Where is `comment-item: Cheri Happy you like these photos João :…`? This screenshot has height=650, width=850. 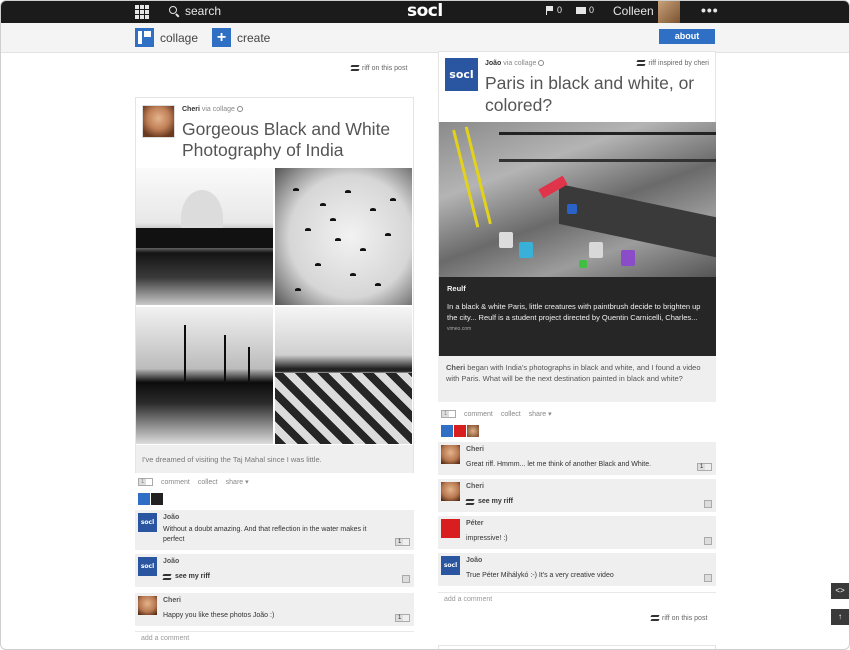
comment-item: Cheri Happy you like these photos João :… is located at coordinates (274, 609).